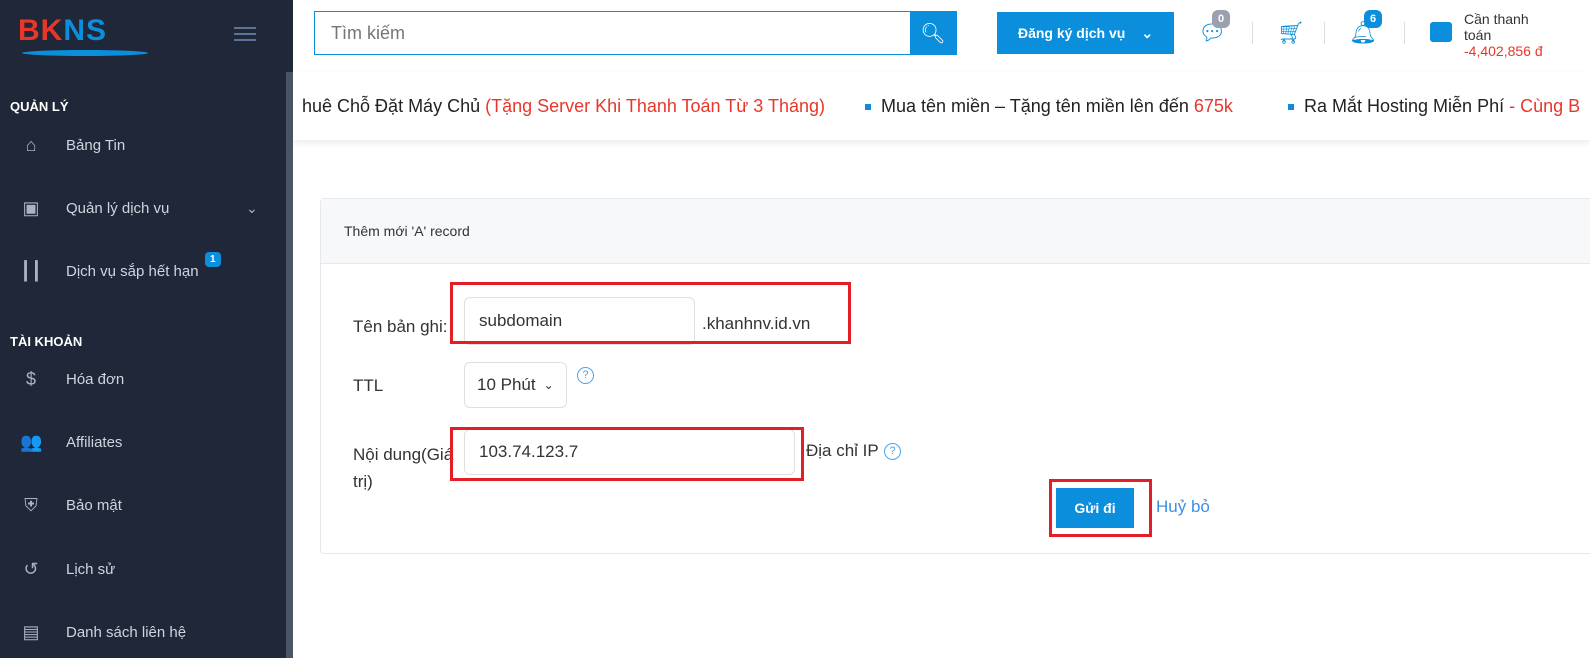 This screenshot has height=658, width=1590. What do you see at coordinates (585, 375) in the screenshot?
I see `ttl-help-icon: ?` at bounding box center [585, 375].